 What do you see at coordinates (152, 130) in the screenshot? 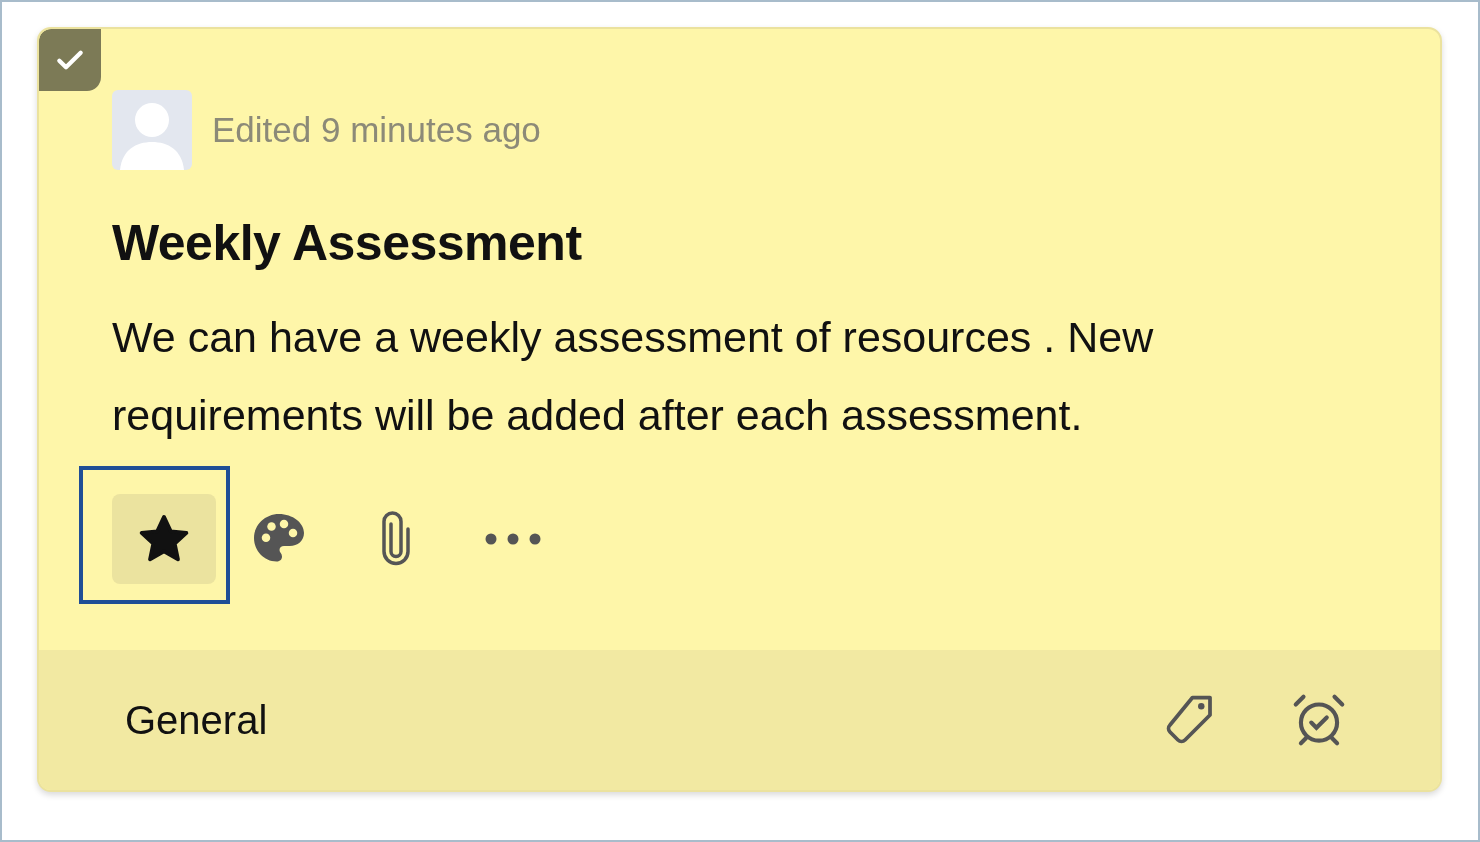
I see `avatar-icon` at bounding box center [152, 130].